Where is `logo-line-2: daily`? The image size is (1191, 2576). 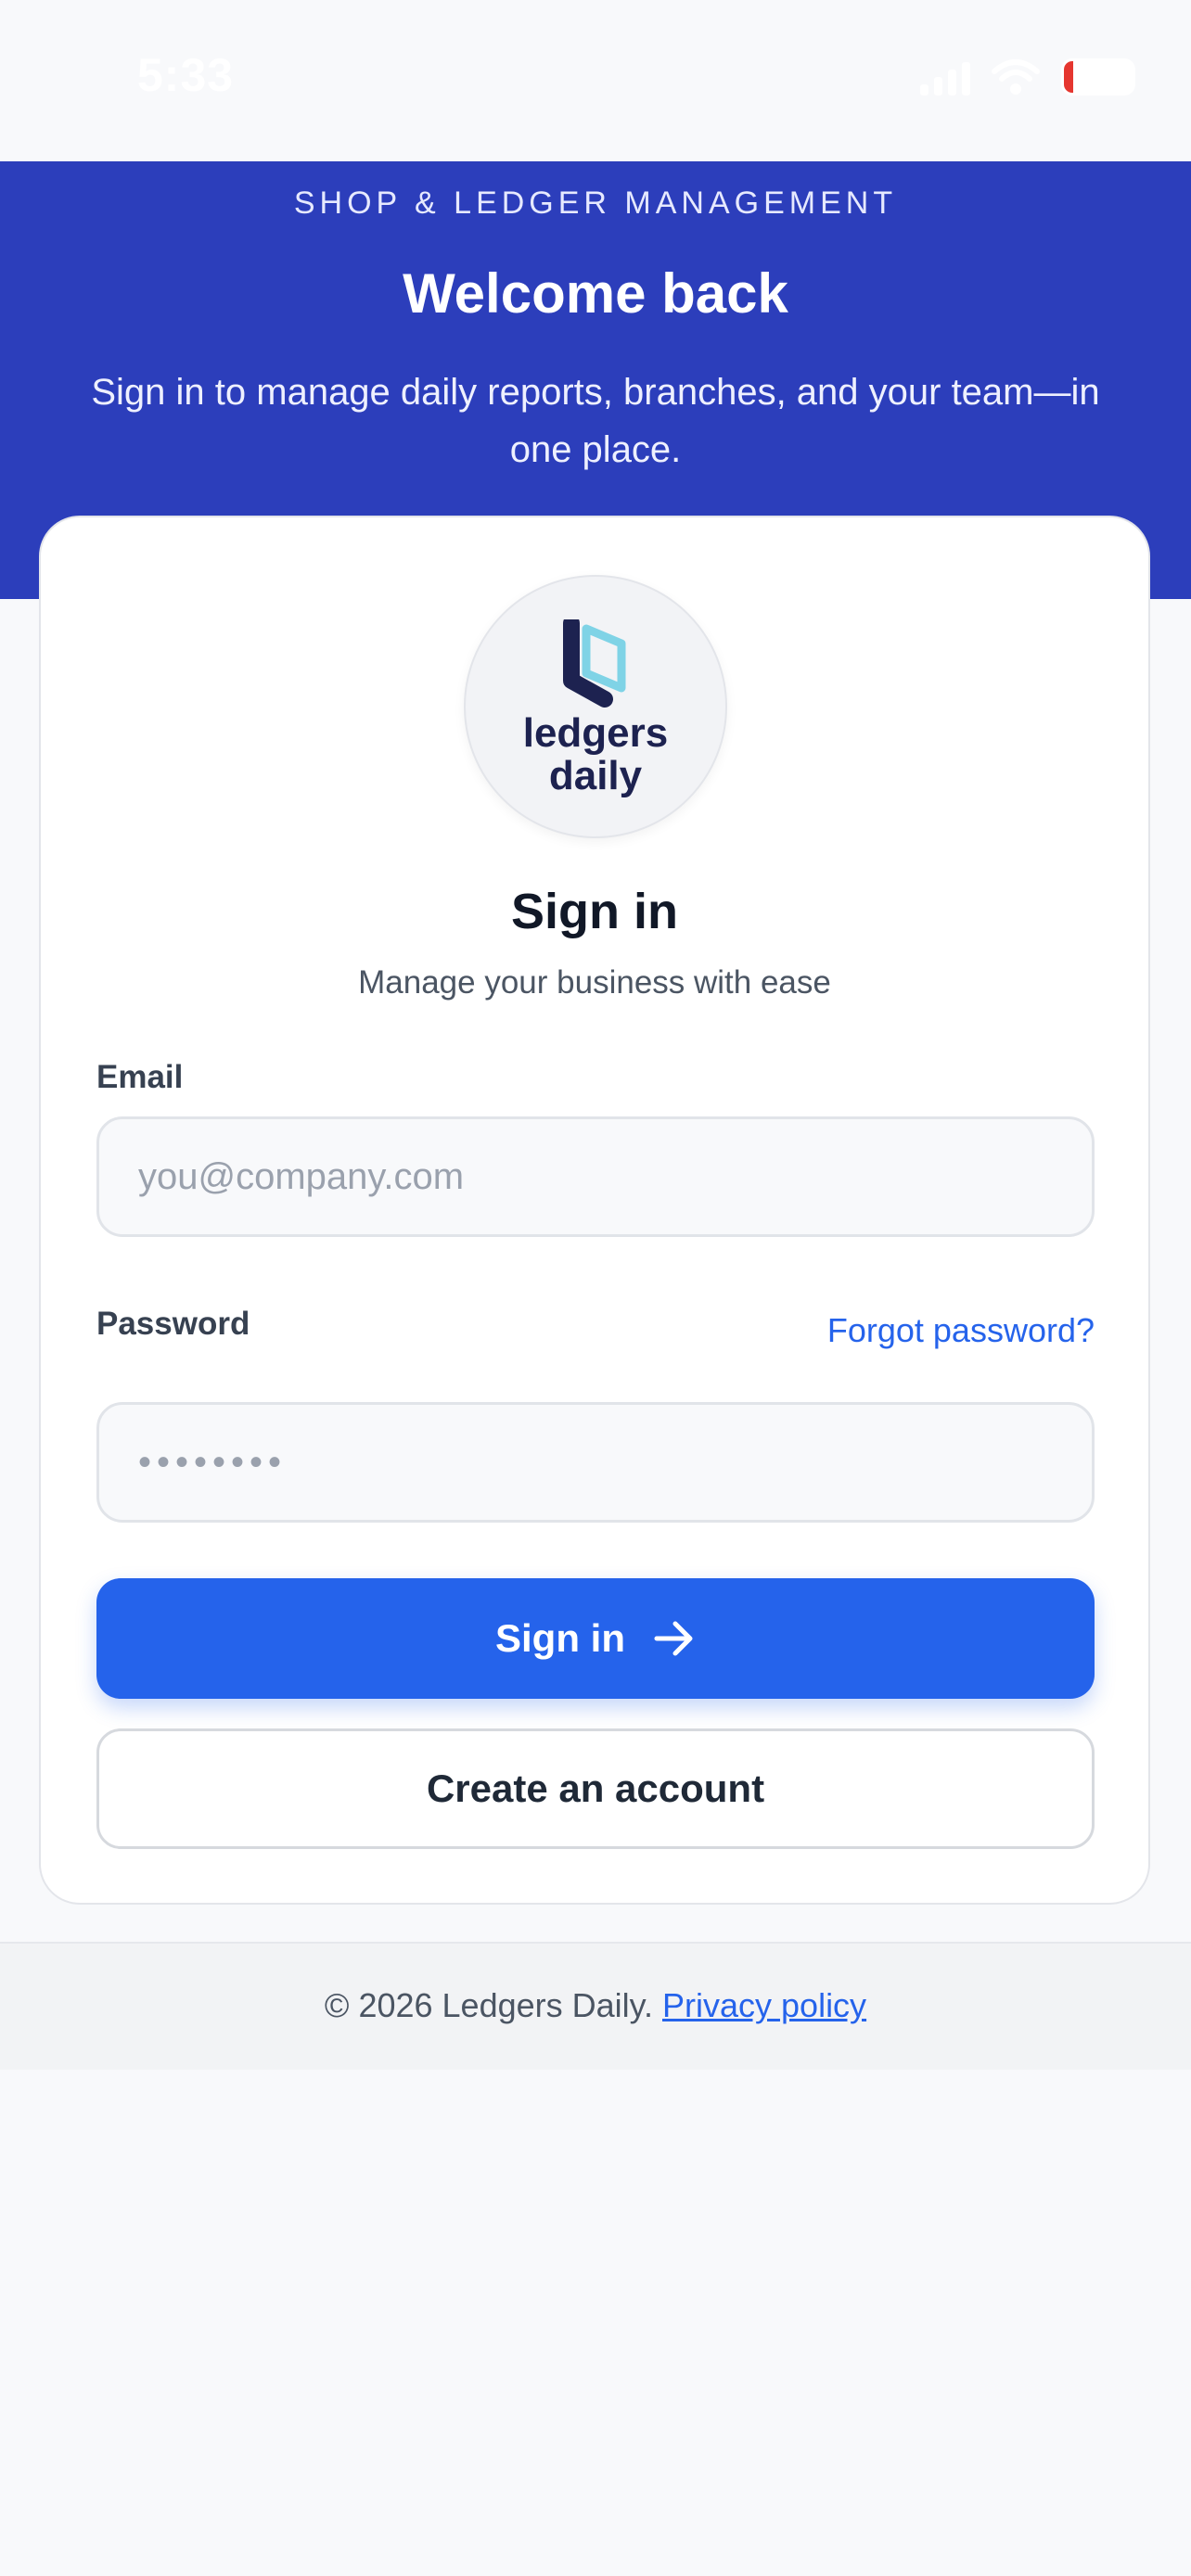 logo-line-2: daily is located at coordinates (595, 776).